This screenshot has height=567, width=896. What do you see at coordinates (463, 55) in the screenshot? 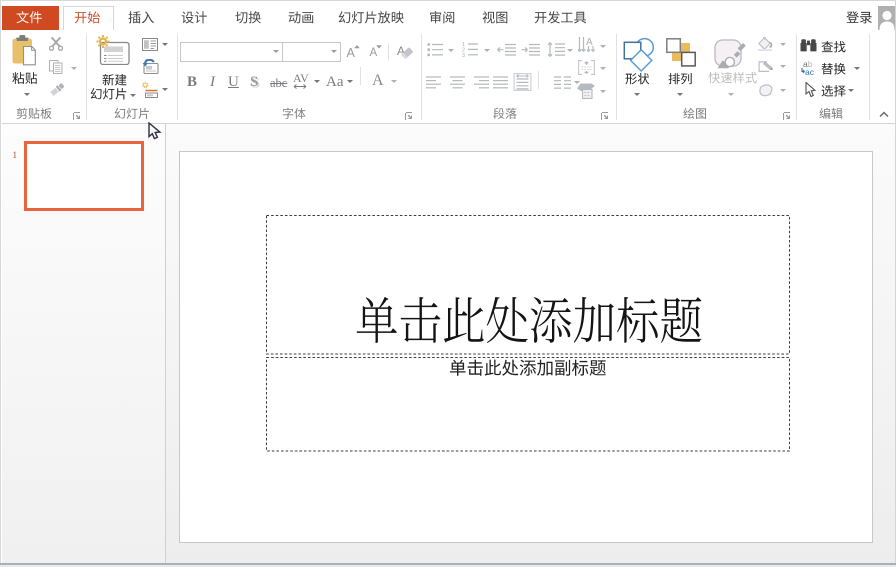
I see `svg-text: 3` at bounding box center [463, 55].